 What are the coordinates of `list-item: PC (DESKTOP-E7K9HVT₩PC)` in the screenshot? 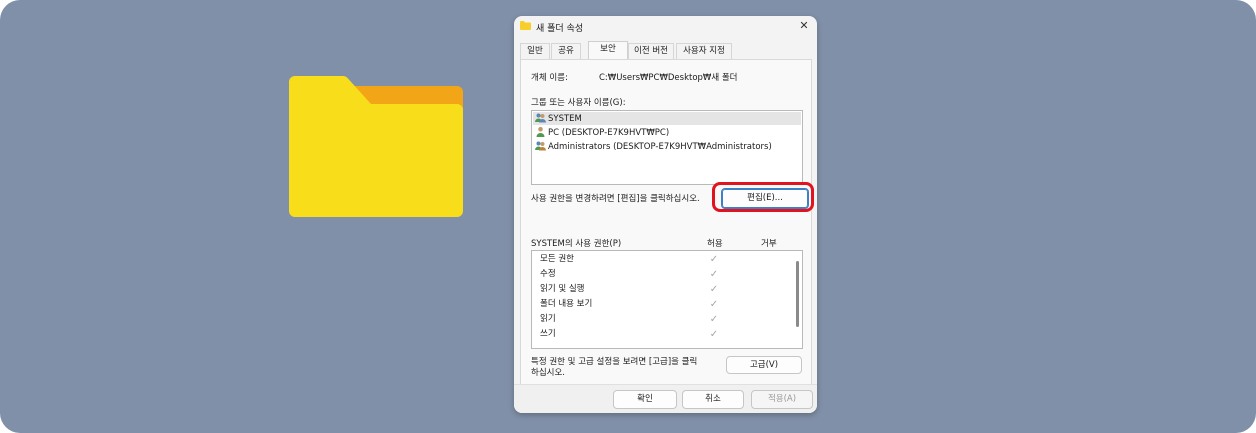 It's located at (602, 132).